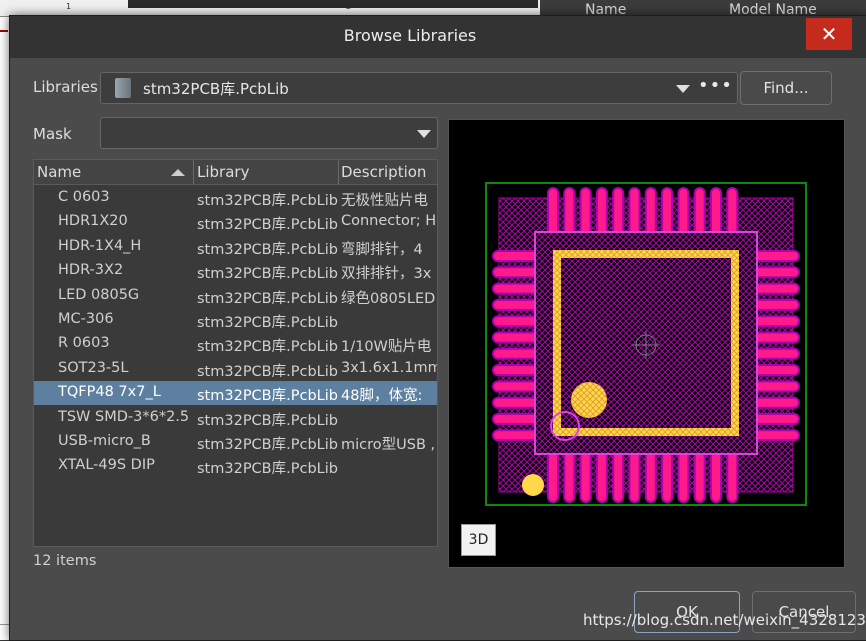 This screenshot has width=866, height=641. I want to click on column-header-library: Library, so click(223, 172).